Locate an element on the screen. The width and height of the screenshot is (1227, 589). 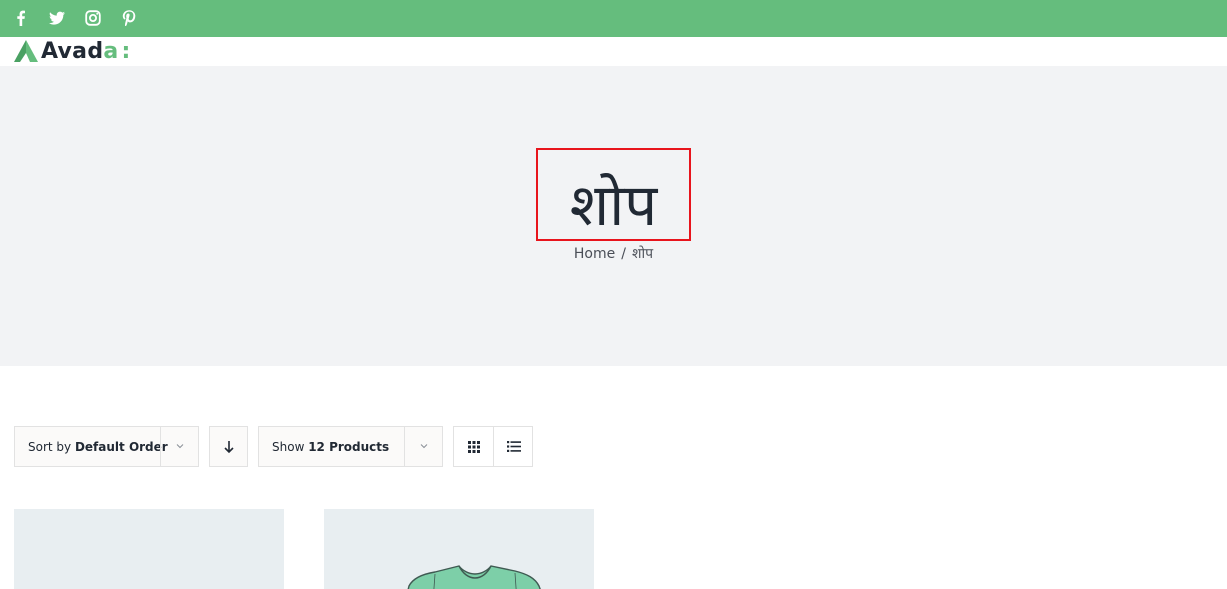
grid-view-button is located at coordinates (473, 446).